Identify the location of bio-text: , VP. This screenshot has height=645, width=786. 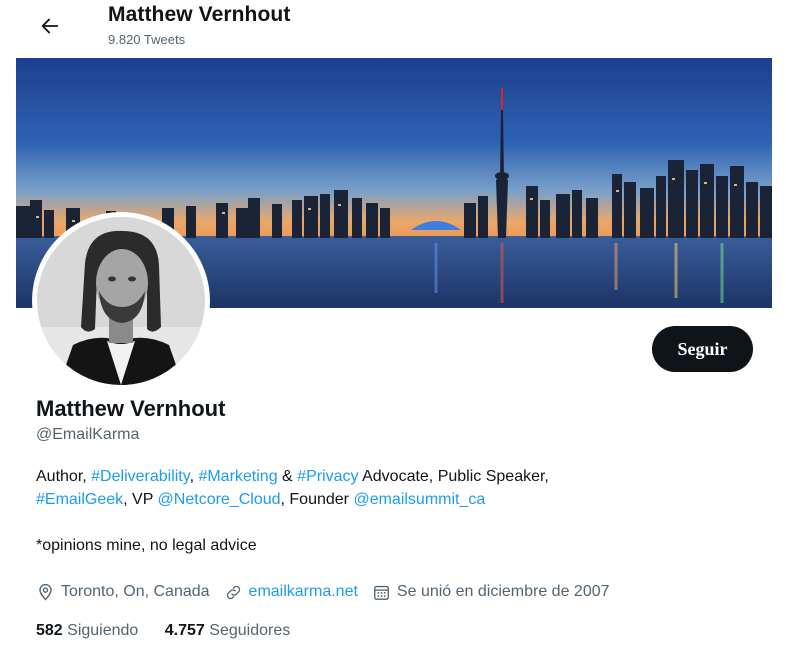
(140, 499).